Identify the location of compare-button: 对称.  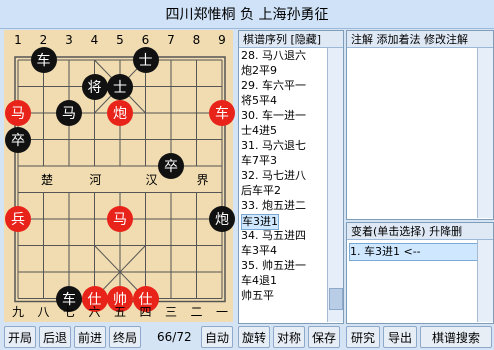
(289, 337).